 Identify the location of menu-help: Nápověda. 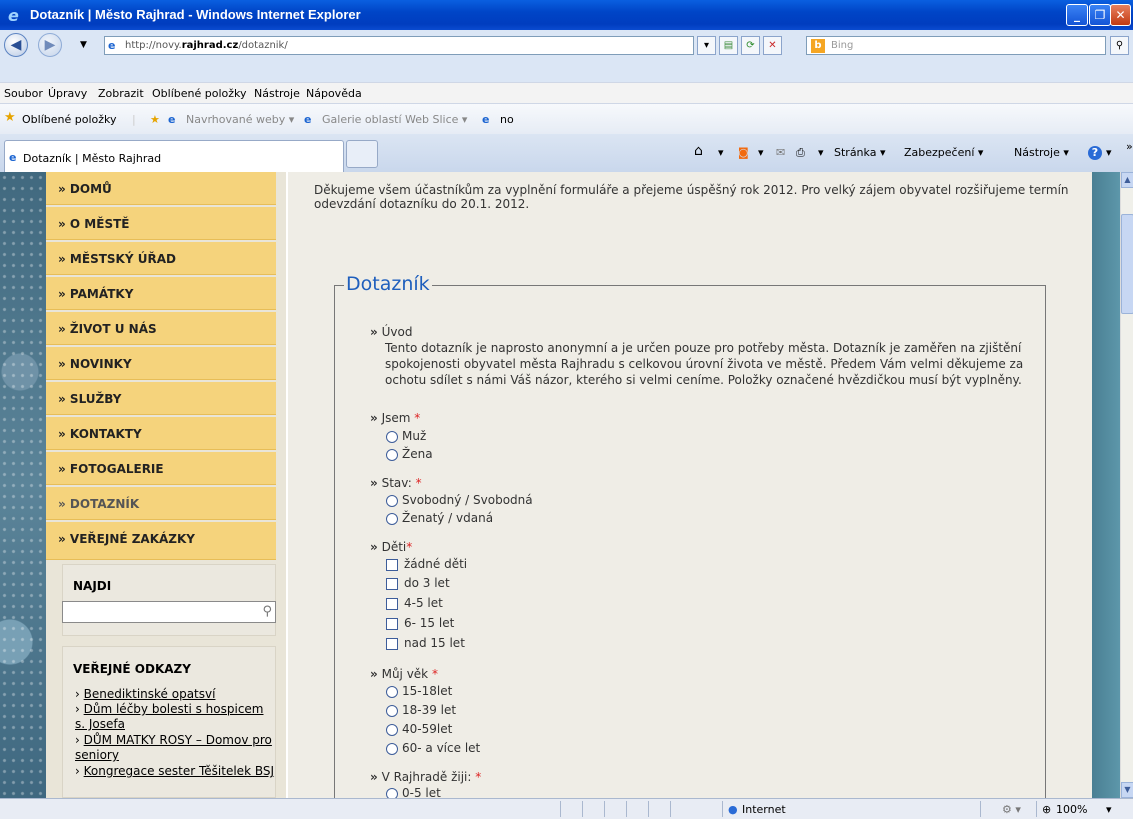
(334, 93).